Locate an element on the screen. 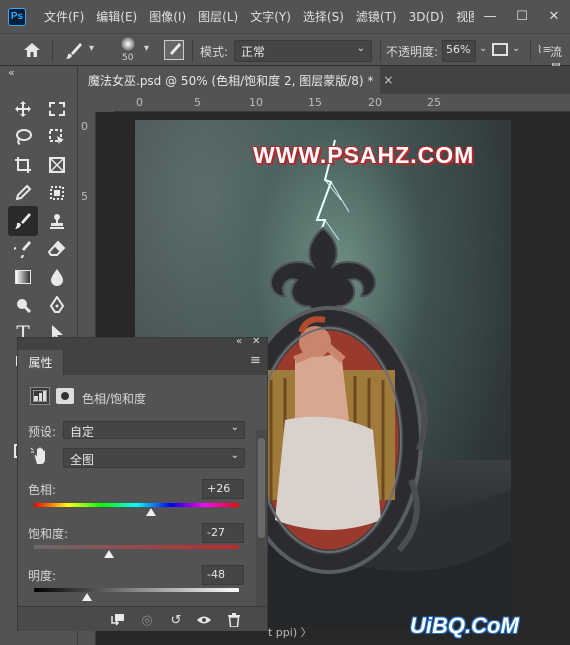 This screenshot has width=570, height=645. channel-select: 全图 ⌄ is located at coordinates (154, 458).